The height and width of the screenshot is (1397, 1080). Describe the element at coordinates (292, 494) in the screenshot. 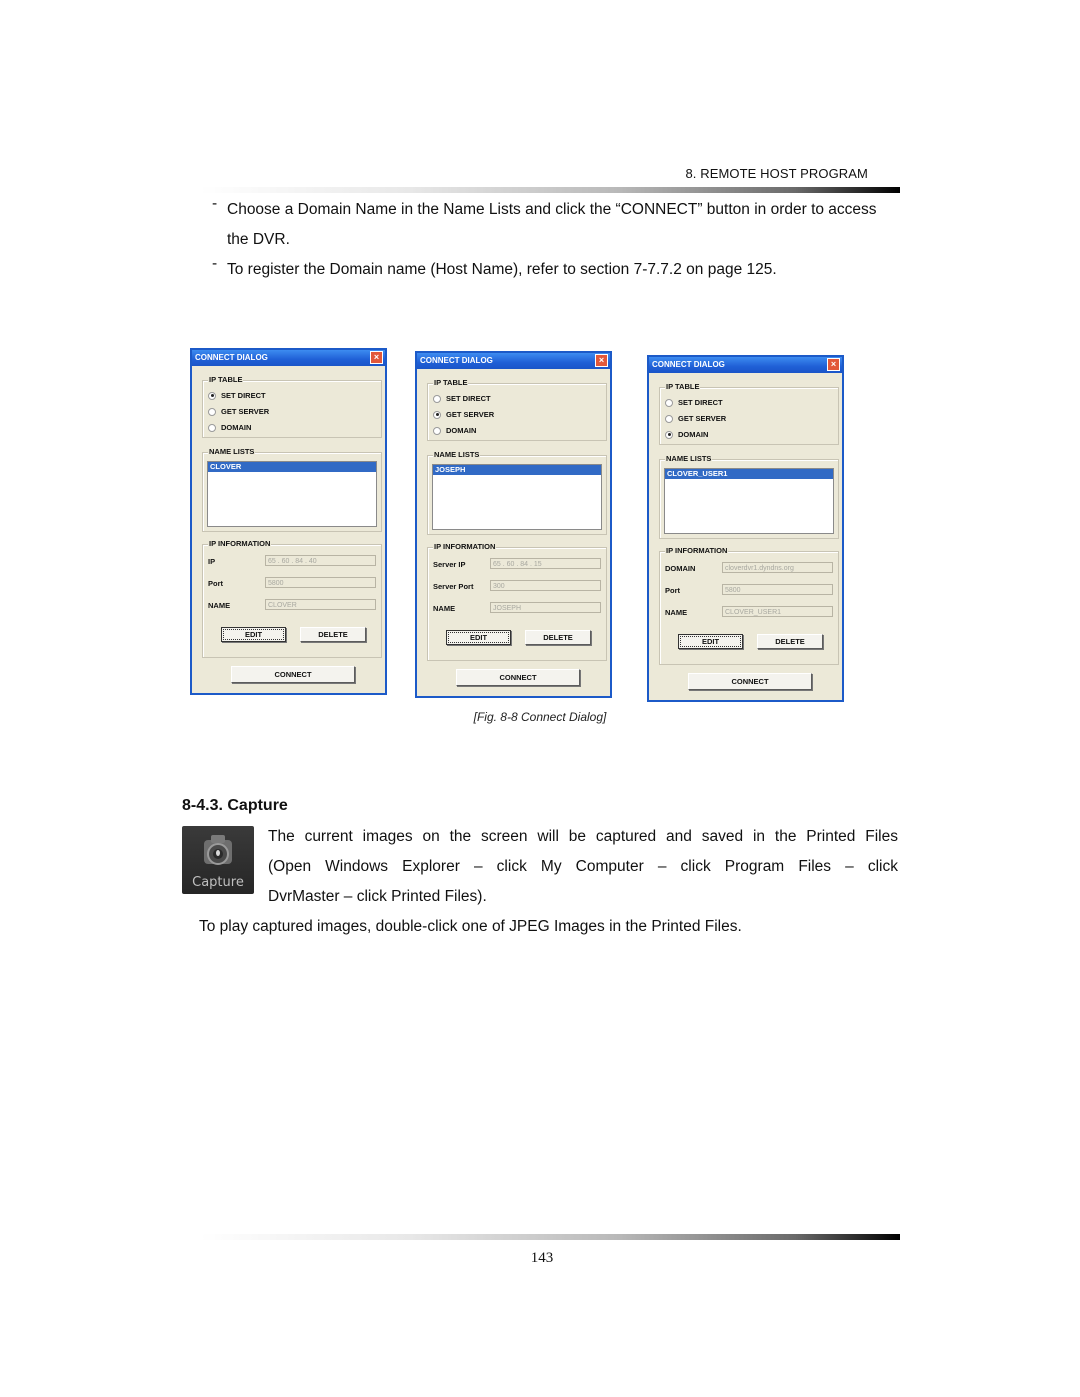

I see `name-list: CLOVER` at that location.